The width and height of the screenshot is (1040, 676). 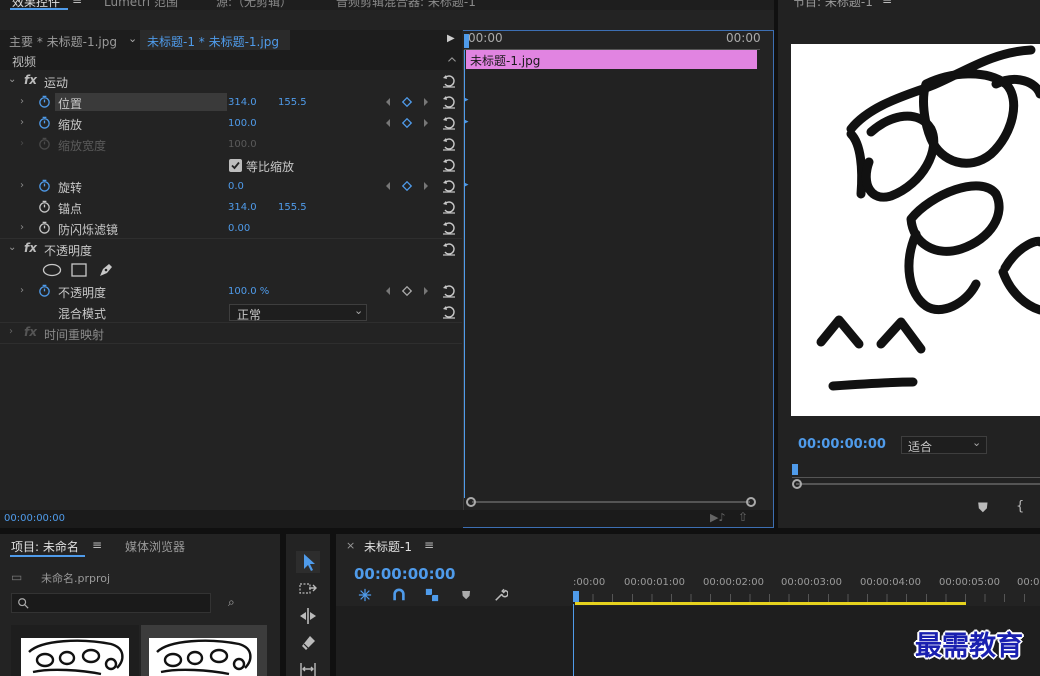 What do you see at coordinates (452, 60) in the screenshot?
I see `scroll-up-icon` at bounding box center [452, 60].